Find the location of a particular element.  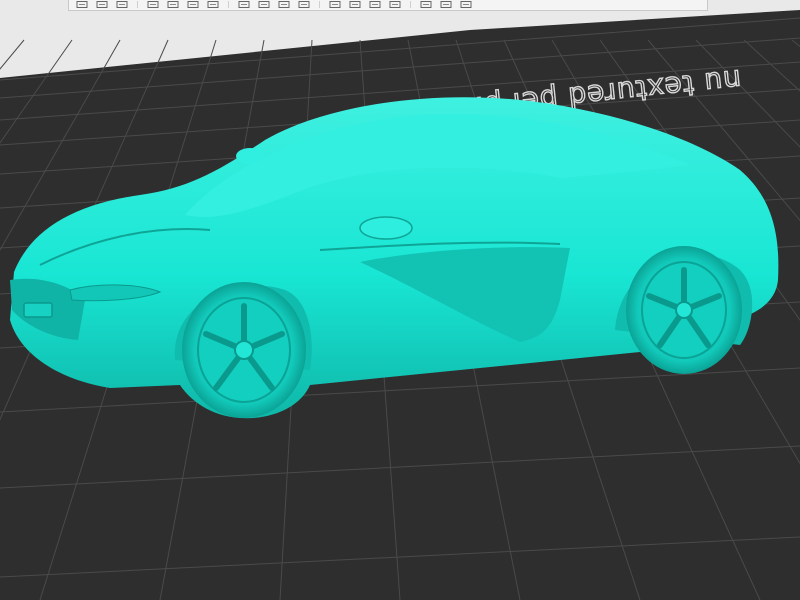

rotate-icon is located at coordinates (264, 4).